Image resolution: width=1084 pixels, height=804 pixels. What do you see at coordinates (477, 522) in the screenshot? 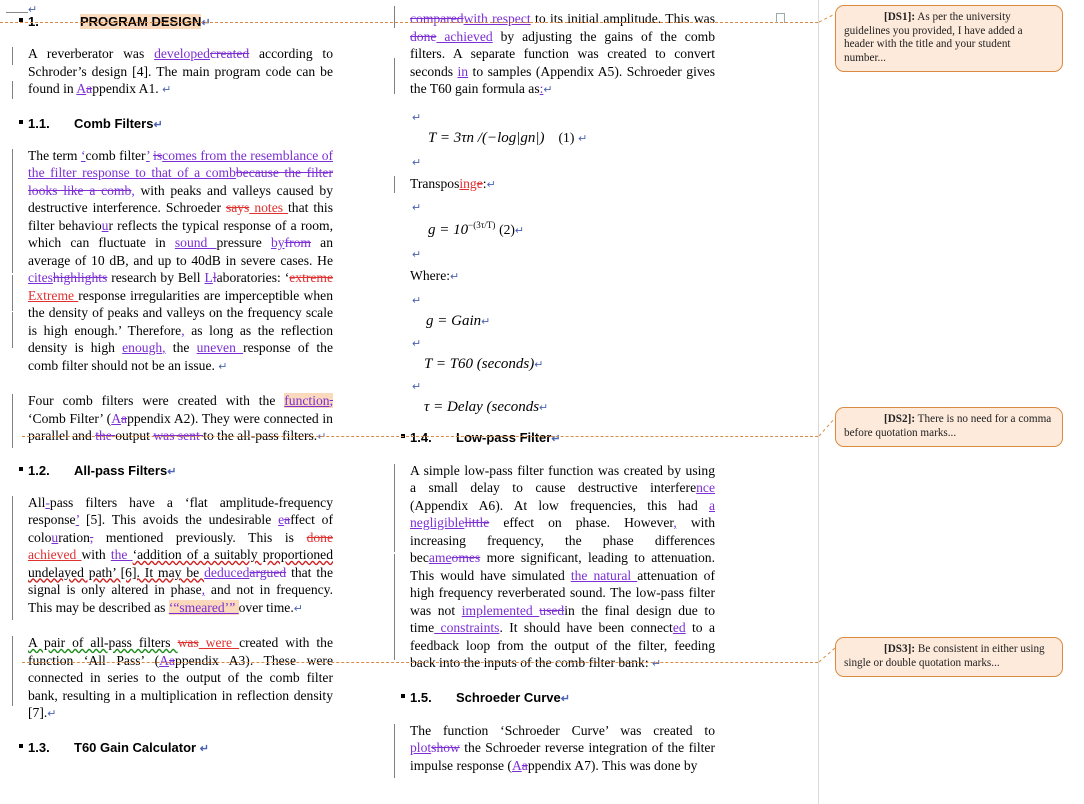
I see `deletion: little` at bounding box center [477, 522].